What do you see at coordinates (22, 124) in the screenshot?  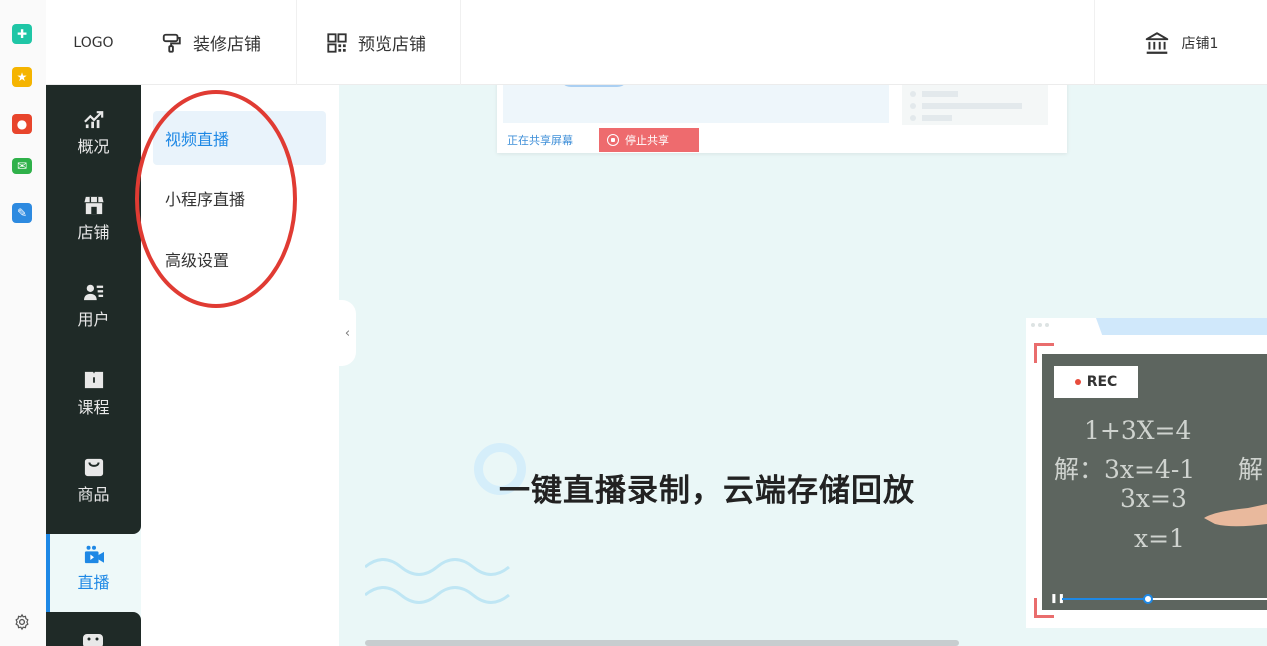 I see `weibo-icon: ●` at bounding box center [22, 124].